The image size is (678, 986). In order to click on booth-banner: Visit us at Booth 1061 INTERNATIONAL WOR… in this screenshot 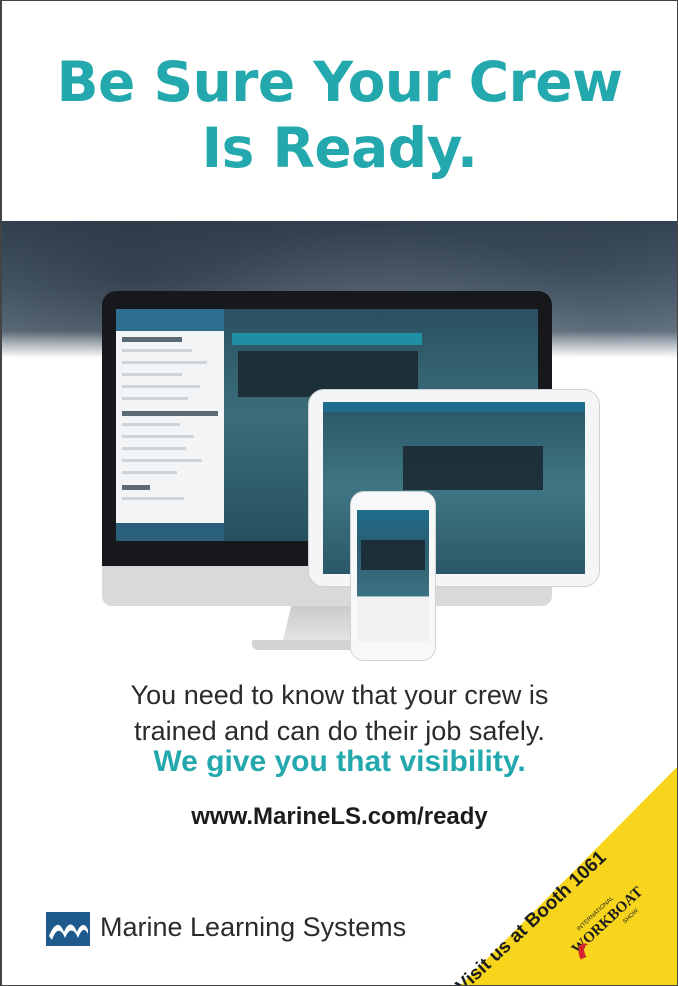, I will do `click(564, 876)`.